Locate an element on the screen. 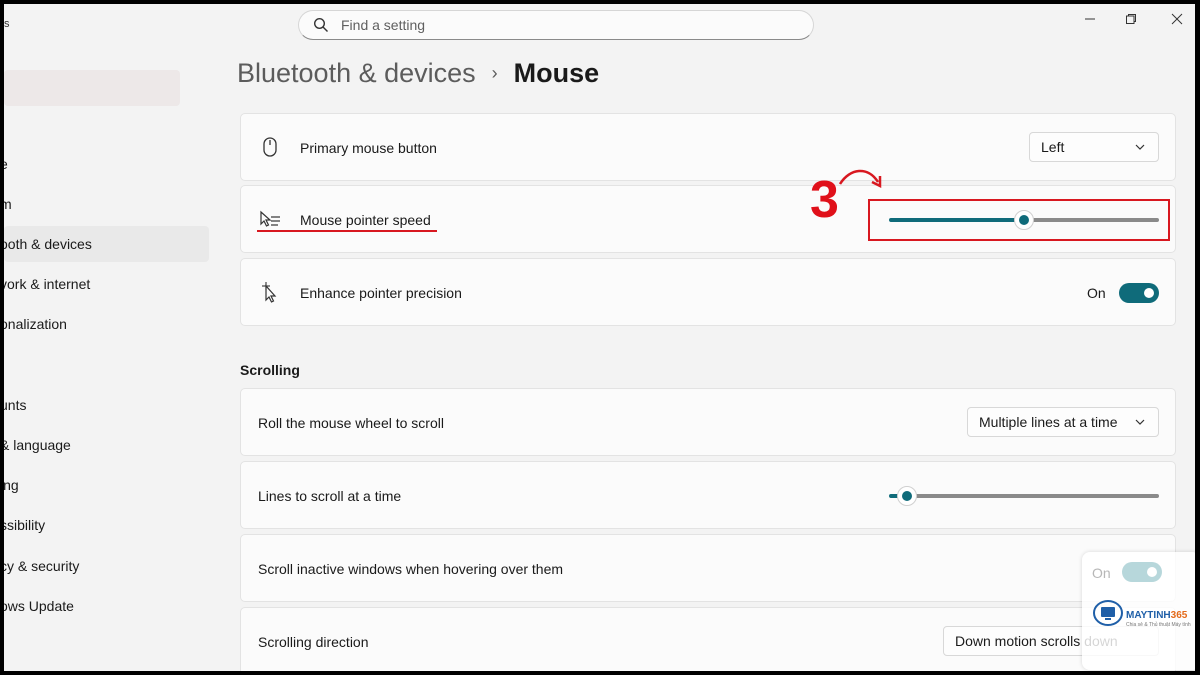  breadcrumb: Bluetooth & devices › Mouse is located at coordinates (418, 73).